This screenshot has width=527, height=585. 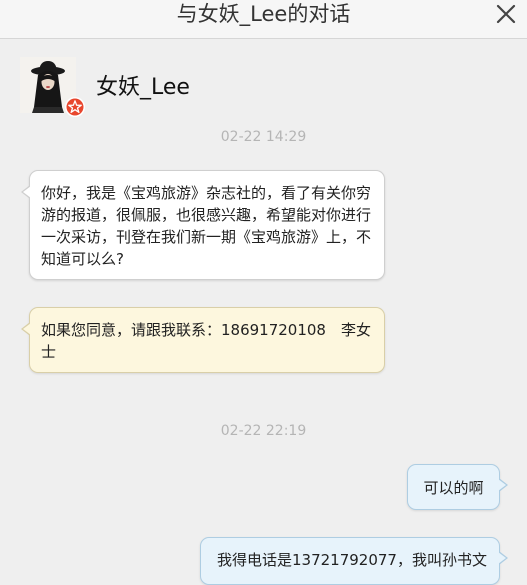 What do you see at coordinates (263, 137) in the screenshot?
I see `message-timestamp: 02-22 14:29` at bounding box center [263, 137].